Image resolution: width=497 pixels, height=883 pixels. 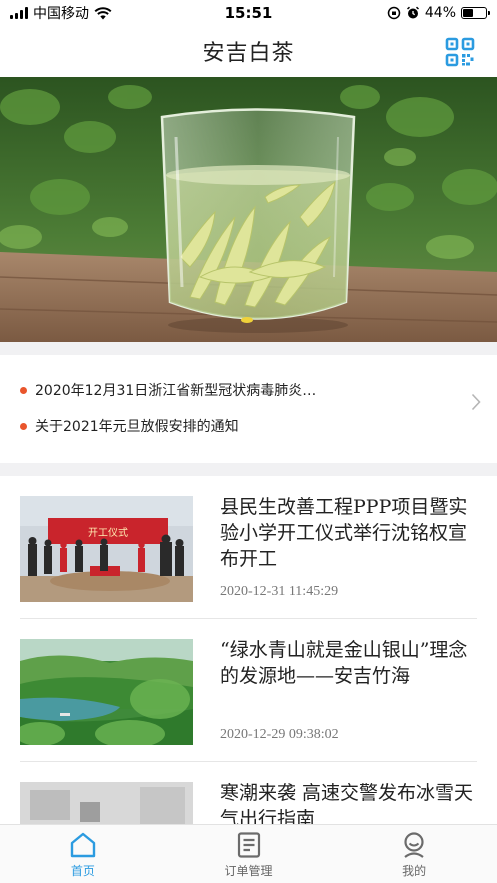 What do you see at coordinates (248, 871) in the screenshot?
I see `tab-label: 订单管理` at bounding box center [248, 871].